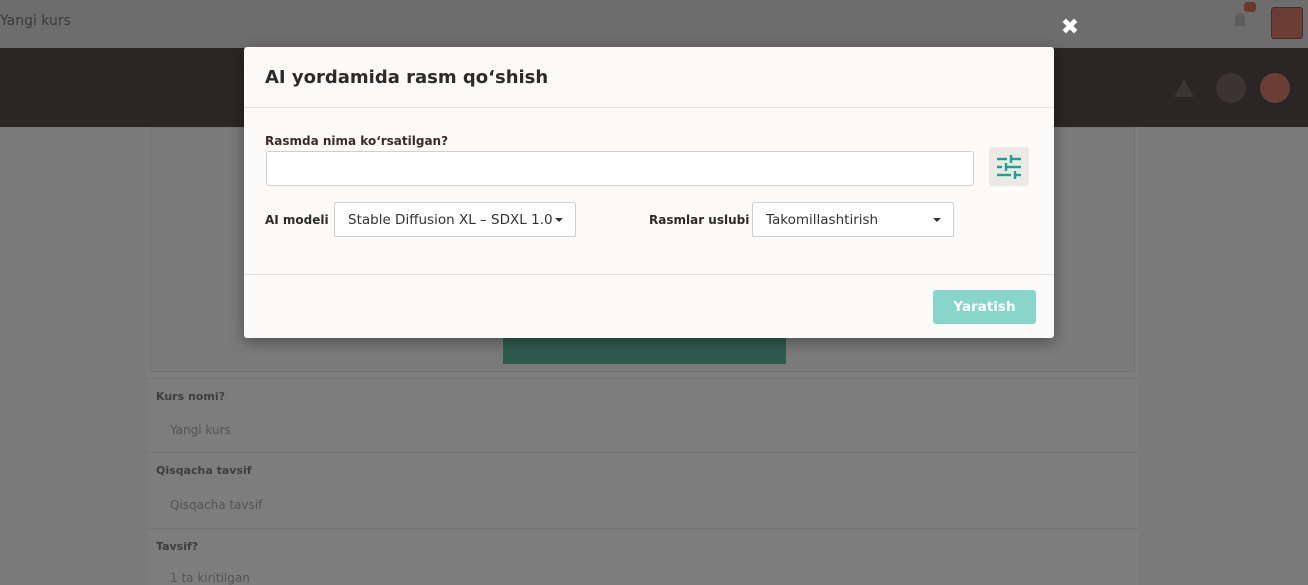  What do you see at coordinates (190, 396) in the screenshot?
I see `background-field-label: Kurs nomi?` at bounding box center [190, 396].